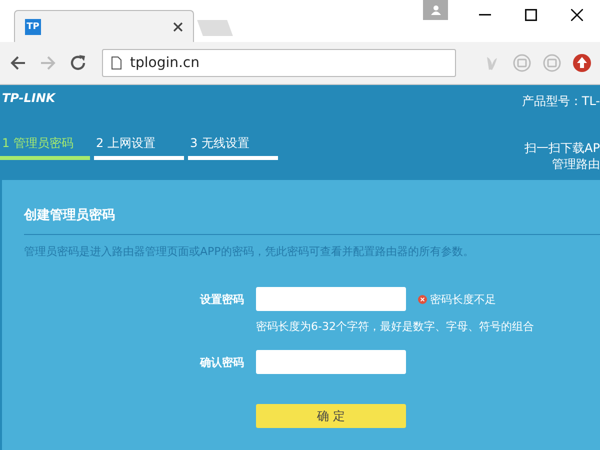 Image resolution: width=600 pixels, height=450 pixels. I want to click on reload-icon, so click(78, 63).